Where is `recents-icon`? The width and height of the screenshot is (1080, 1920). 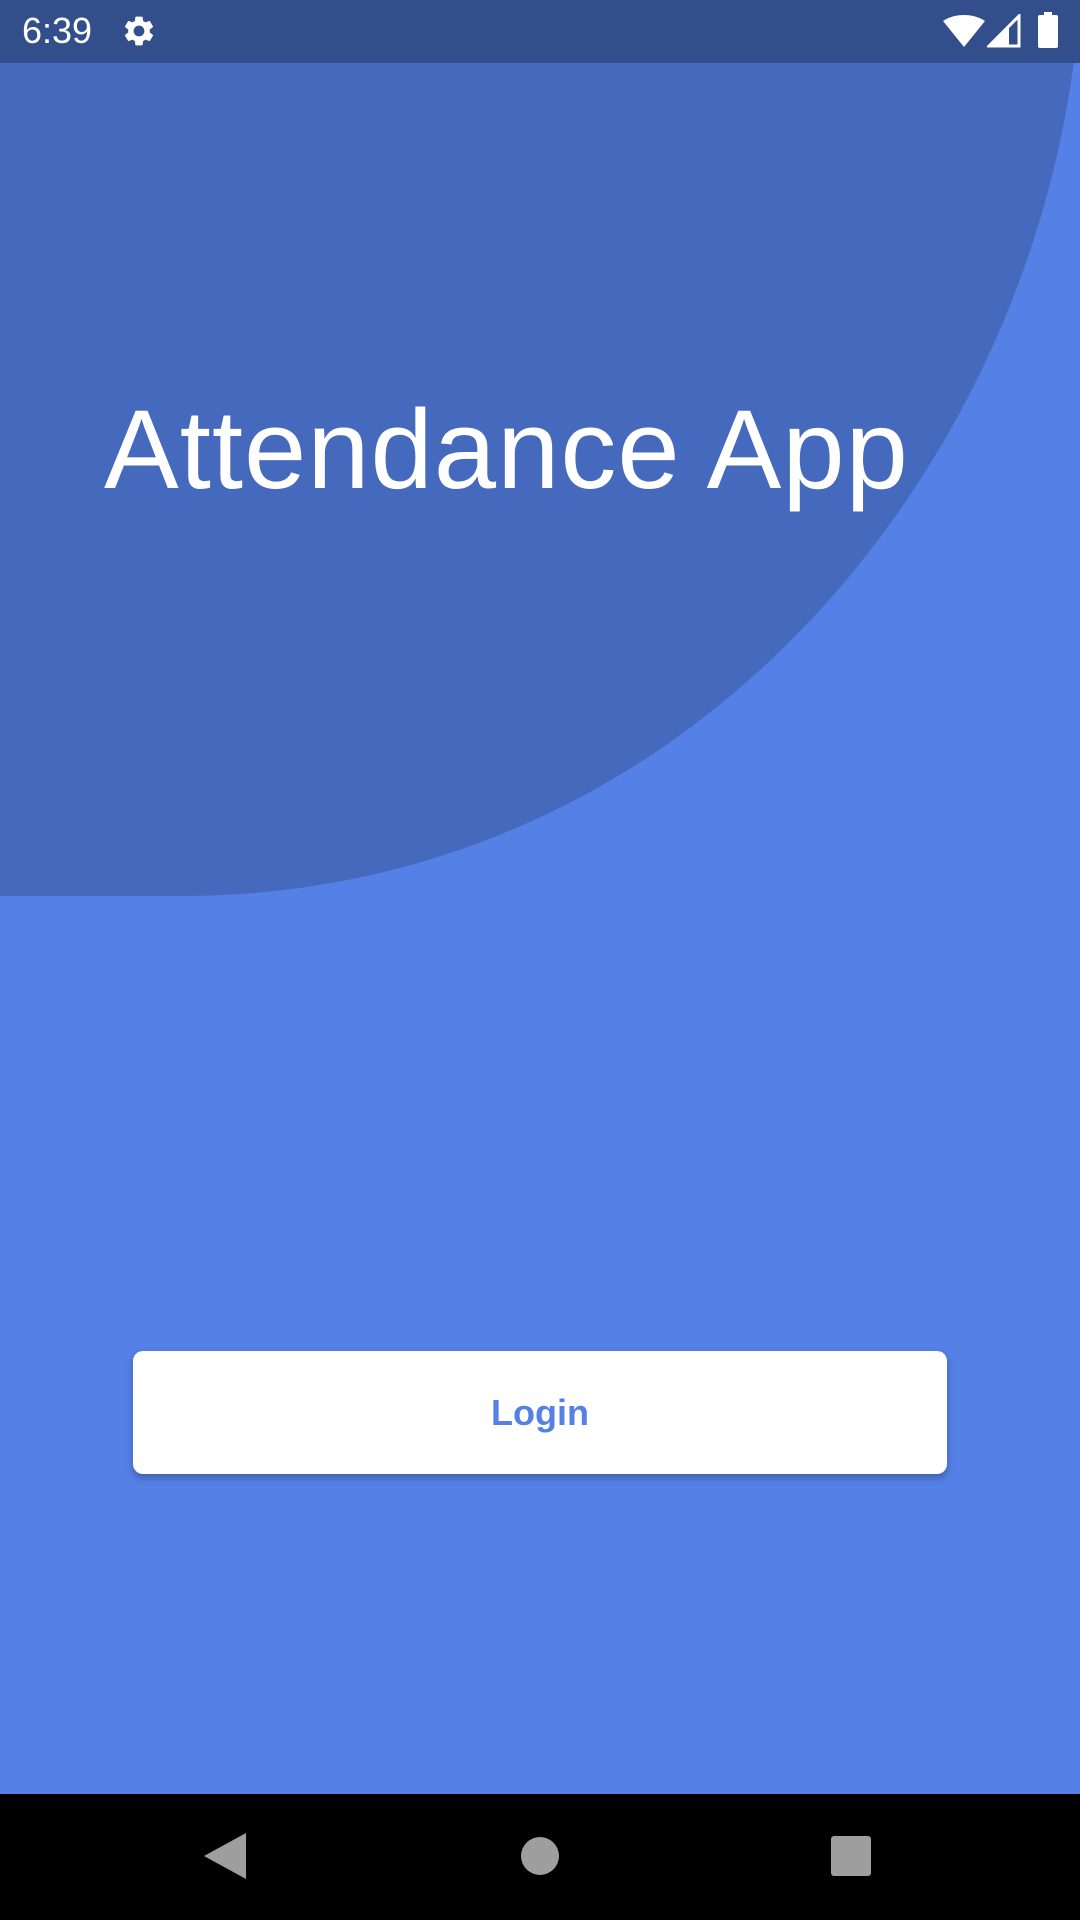 recents-icon is located at coordinates (851, 1856).